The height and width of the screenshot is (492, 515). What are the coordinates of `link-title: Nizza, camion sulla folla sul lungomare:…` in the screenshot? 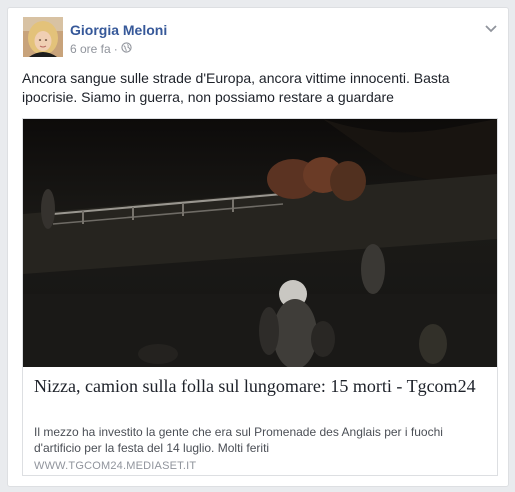 It's located at (259, 386).